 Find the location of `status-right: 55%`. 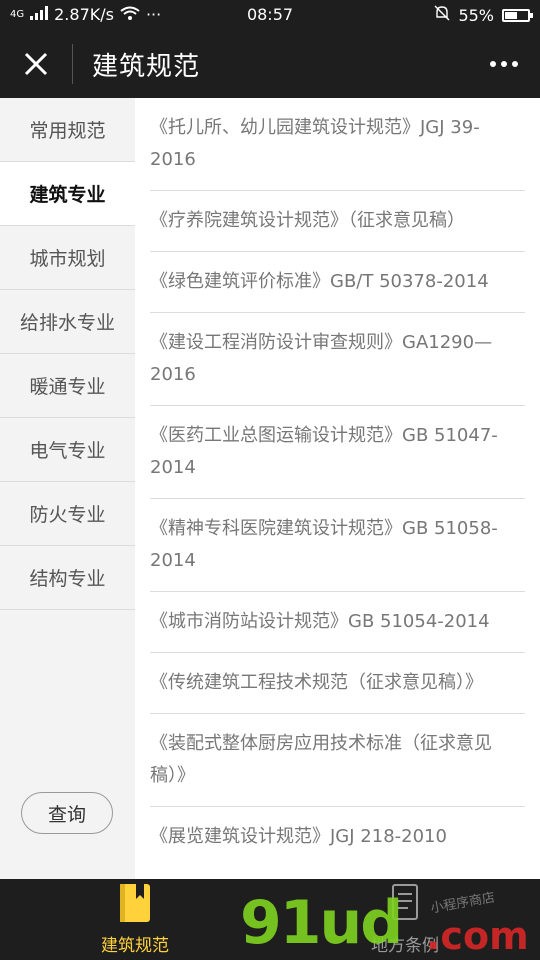

status-right: 55% is located at coordinates (483, 15).